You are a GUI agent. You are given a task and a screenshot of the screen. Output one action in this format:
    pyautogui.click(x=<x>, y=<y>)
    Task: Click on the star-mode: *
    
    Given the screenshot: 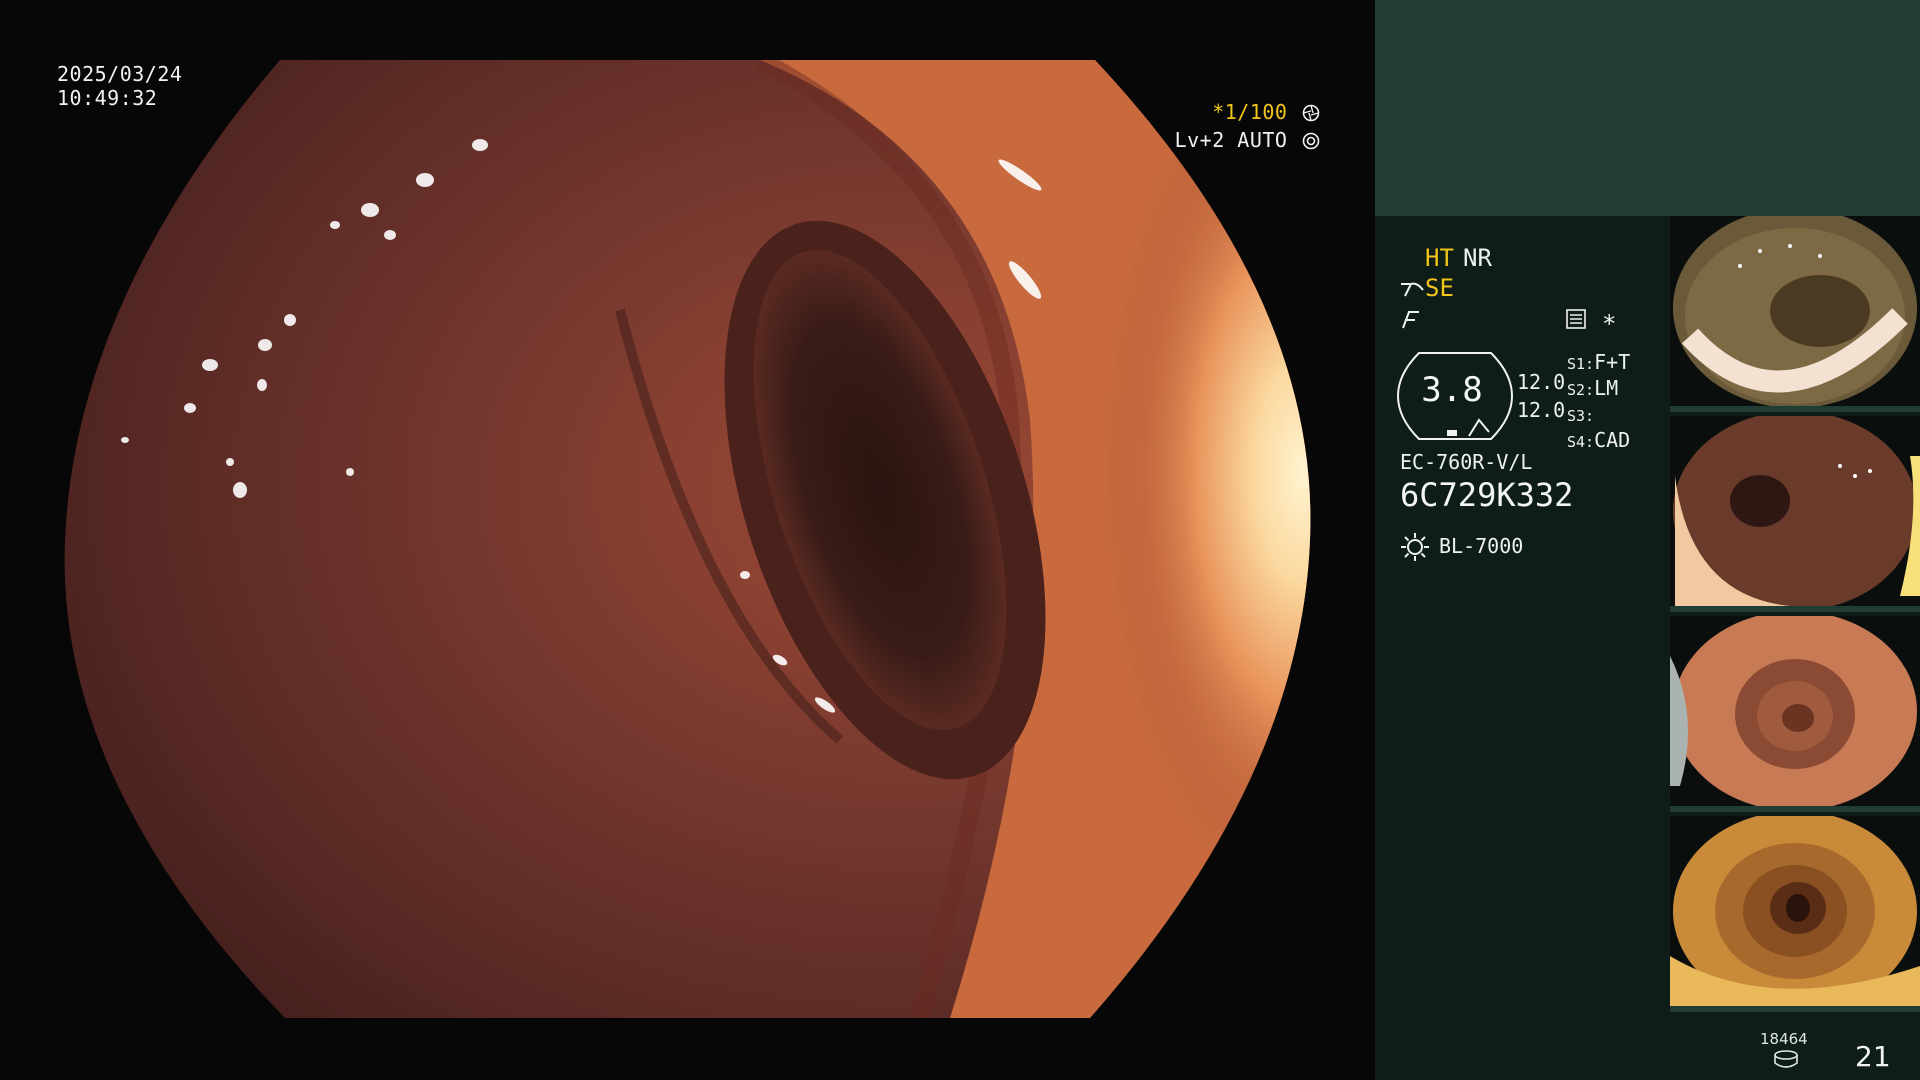 What is the action you would take?
    pyautogui.click(x=1609, y=324)
    